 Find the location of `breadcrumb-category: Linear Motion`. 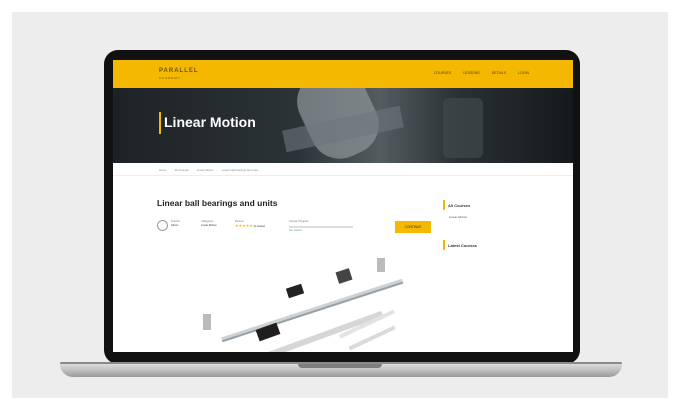

breadcrumb-category: Linear Motion is located at coordinates (205, 170).